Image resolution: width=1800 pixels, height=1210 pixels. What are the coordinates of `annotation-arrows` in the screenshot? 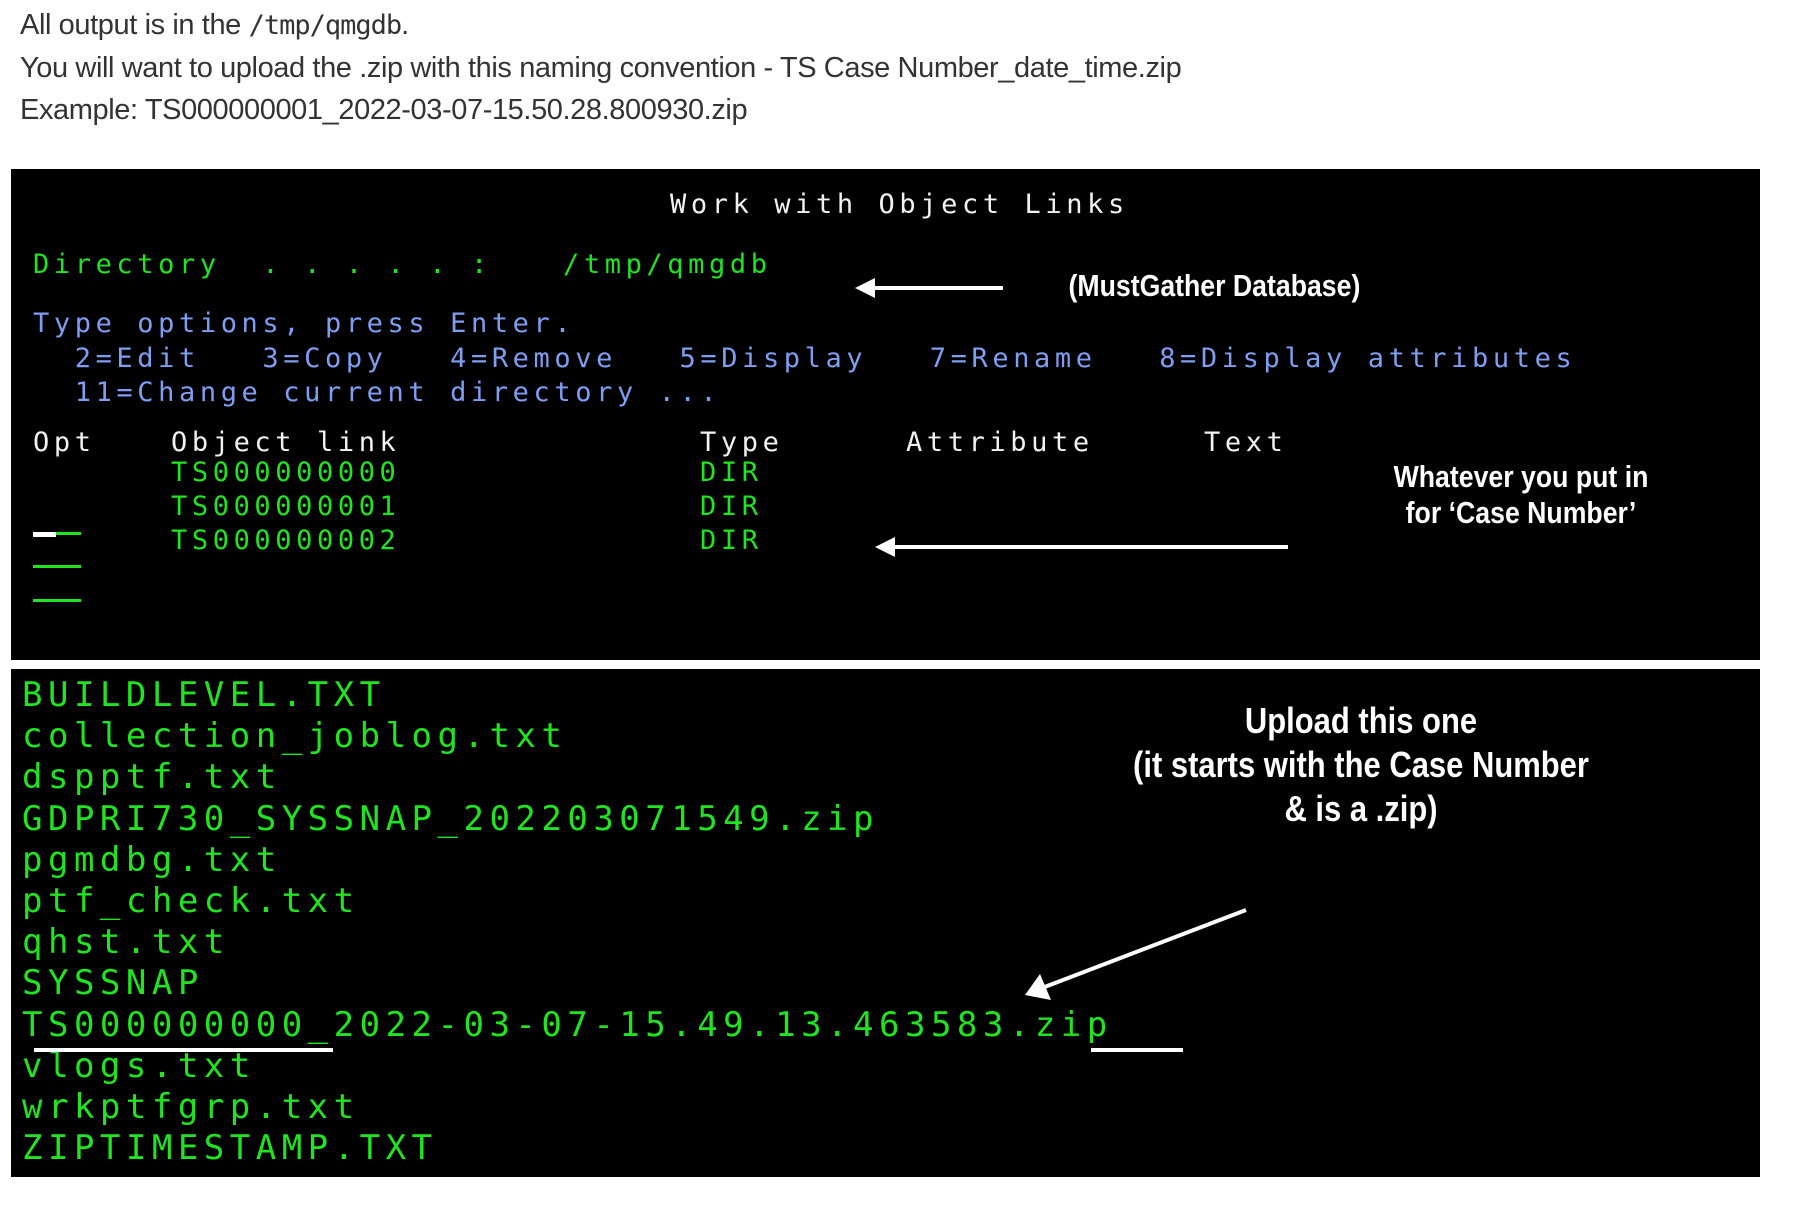 It's located at (1071, 639).